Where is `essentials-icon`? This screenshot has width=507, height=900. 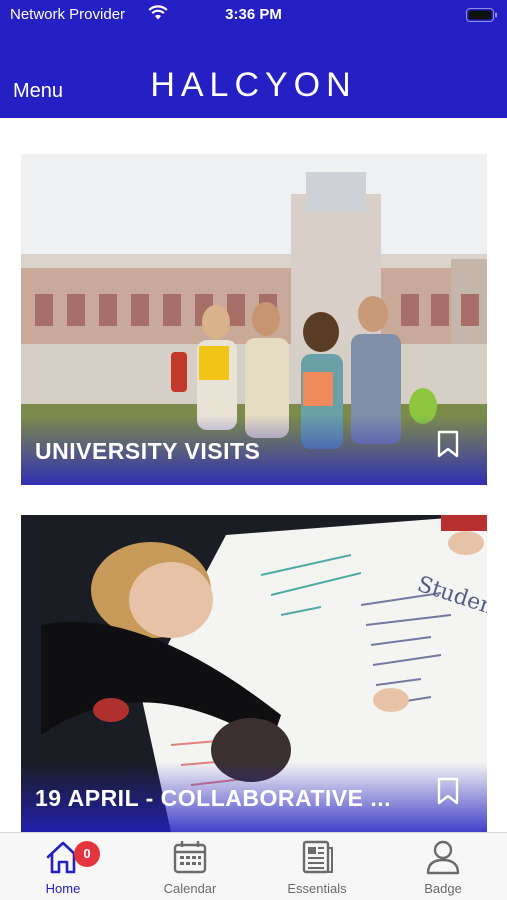
essentials-icon is located at coordinates (317, 857).